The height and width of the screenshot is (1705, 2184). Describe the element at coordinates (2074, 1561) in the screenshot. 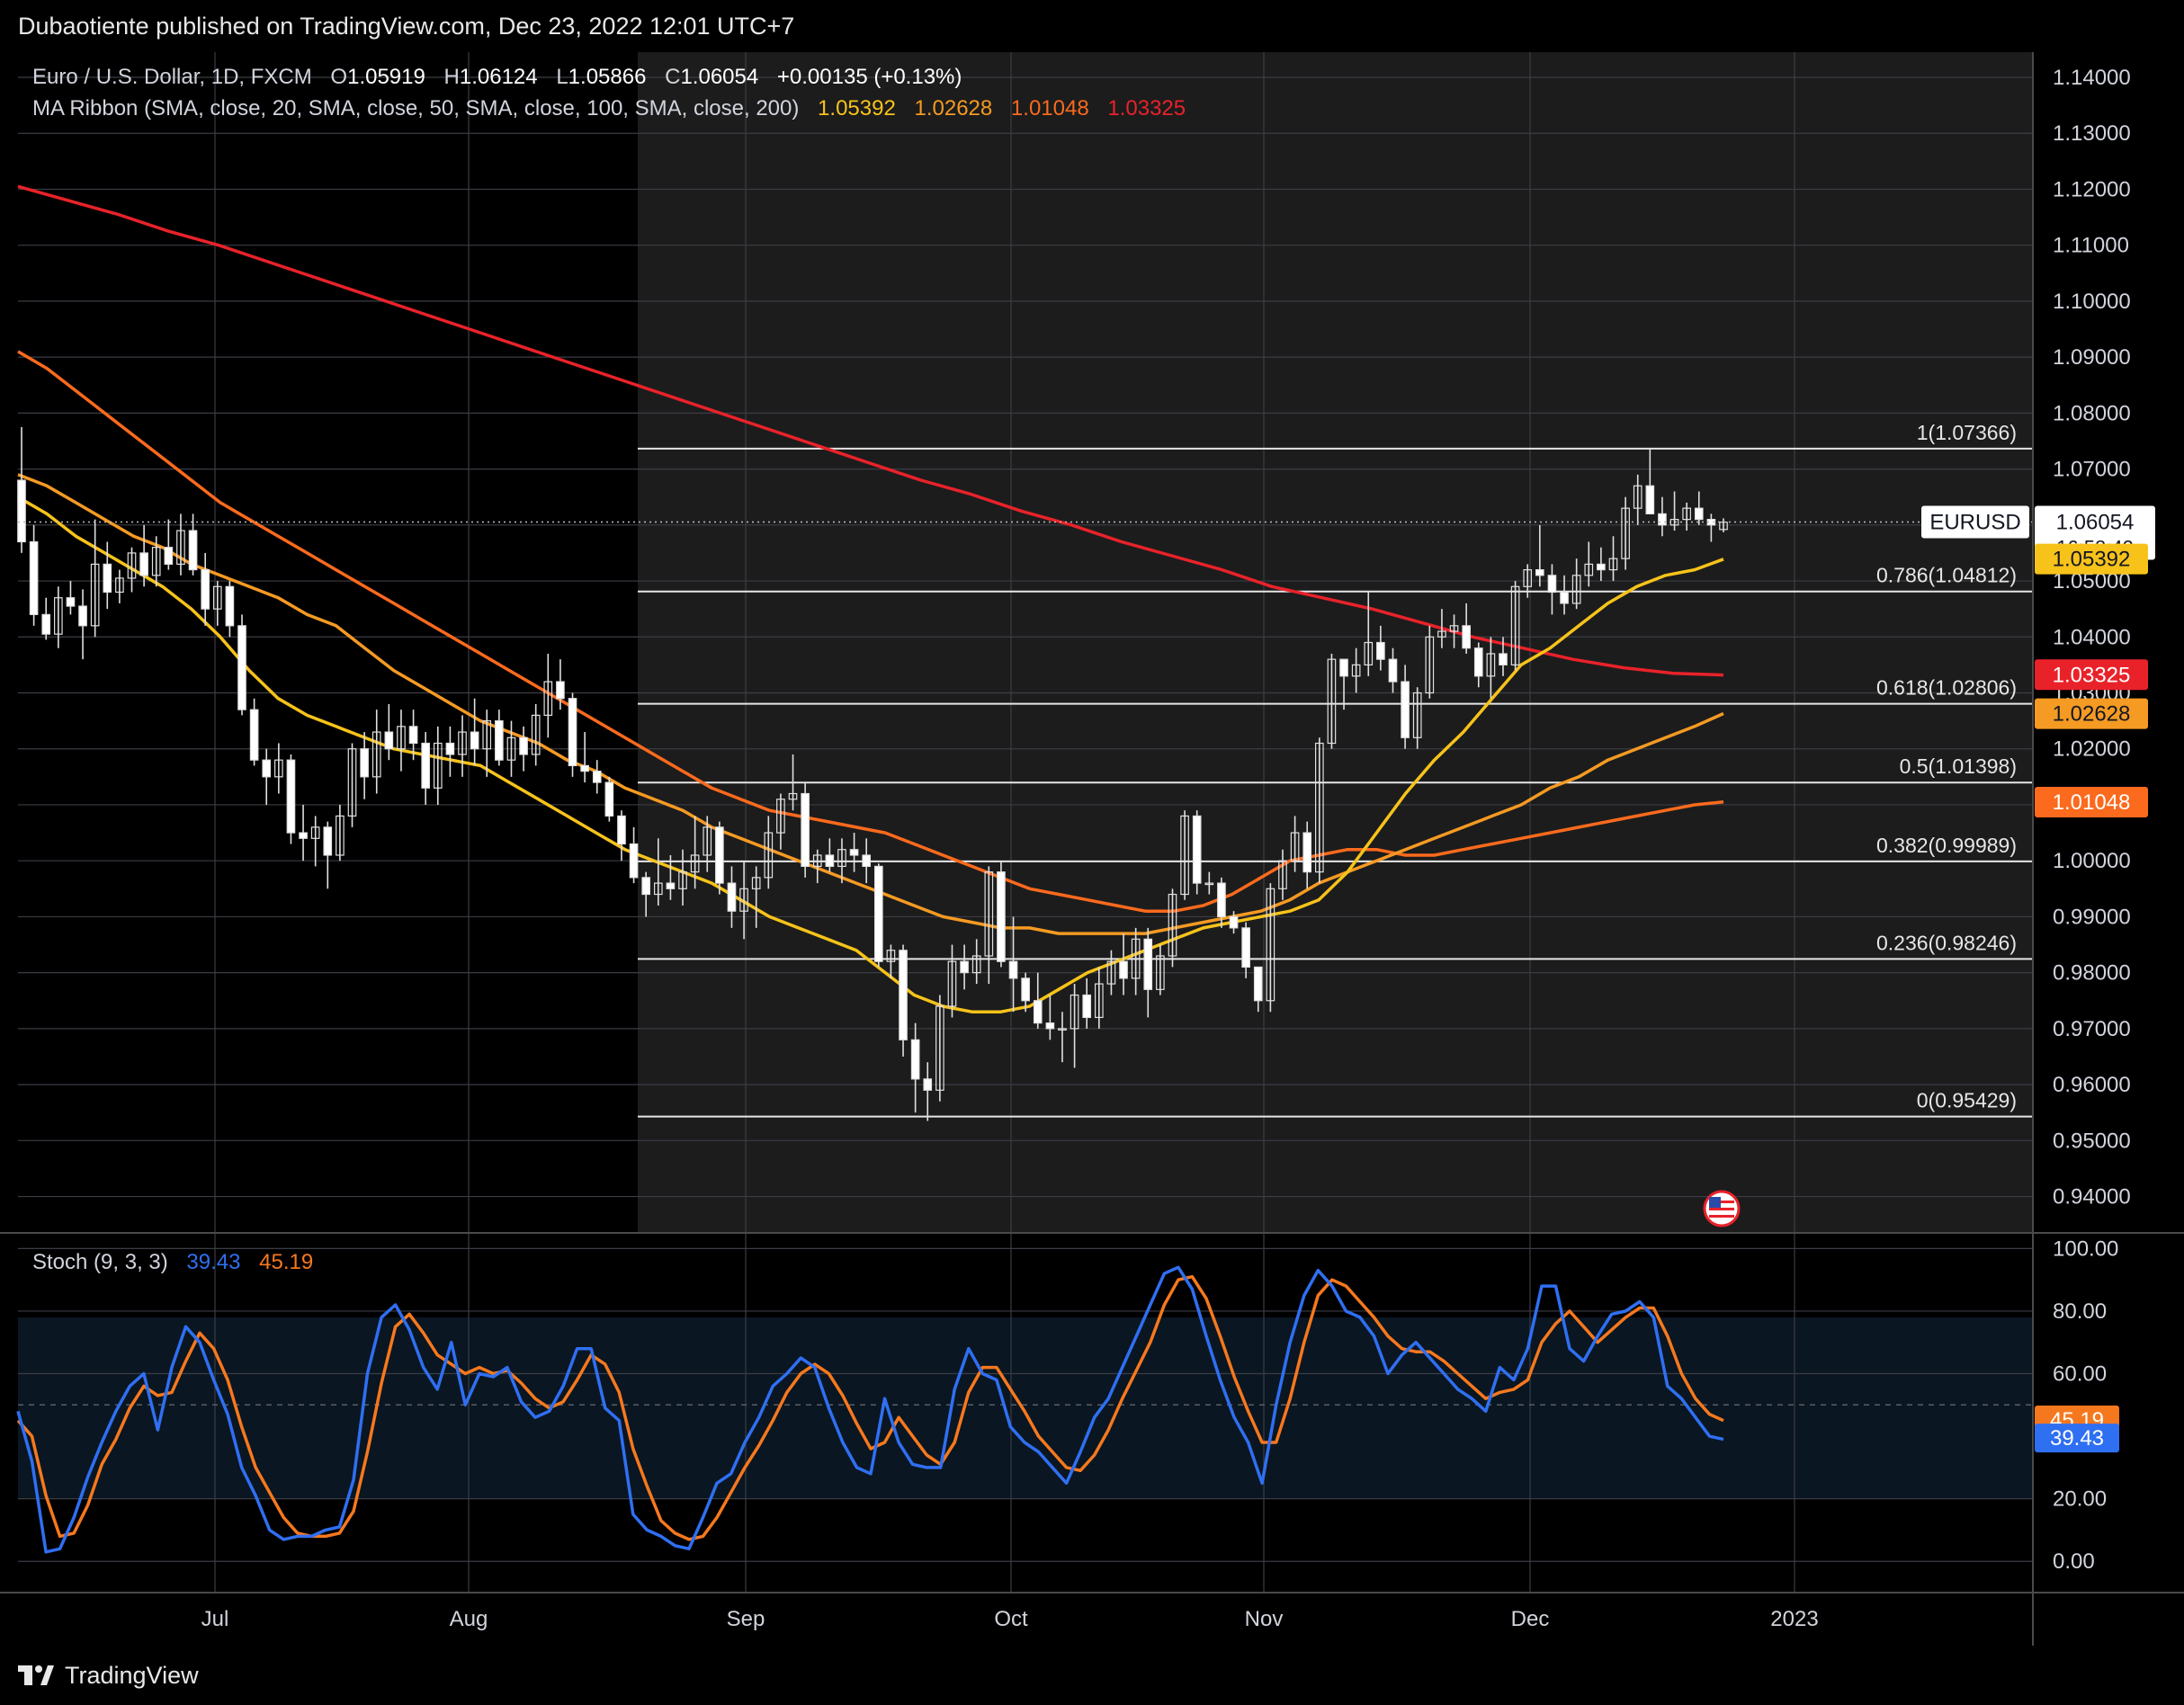

I see `stoch-axis-label: 0.00` at that location.